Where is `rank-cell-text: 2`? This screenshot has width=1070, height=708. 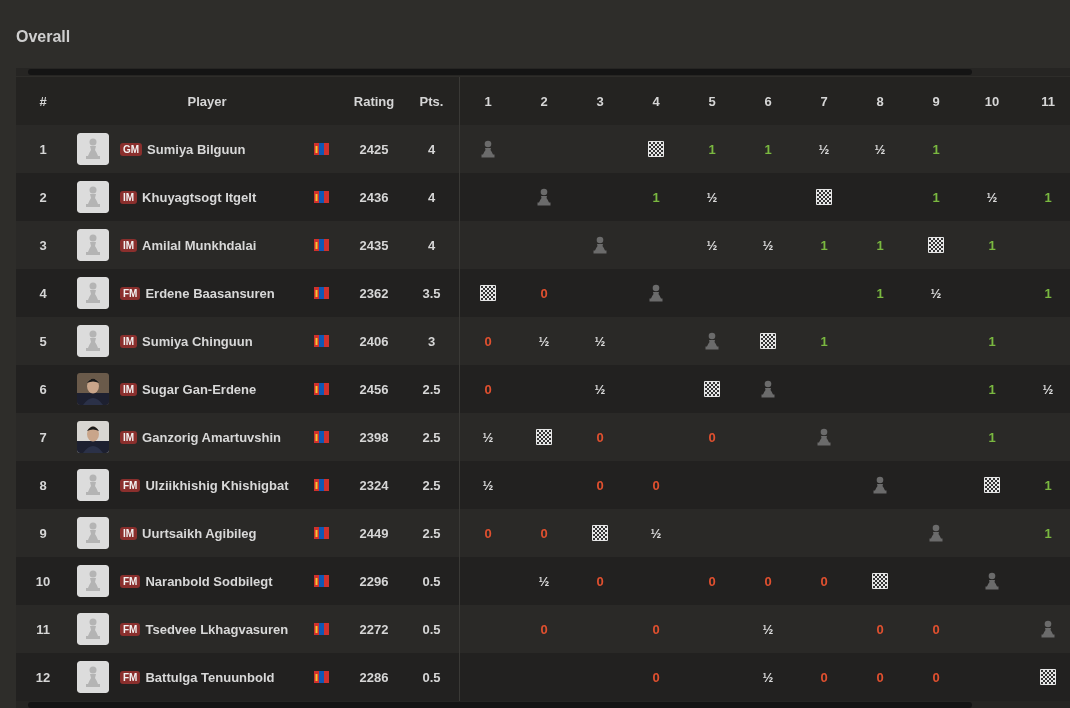 rank-cell-text: 2 is located at coordinates (43, 197).